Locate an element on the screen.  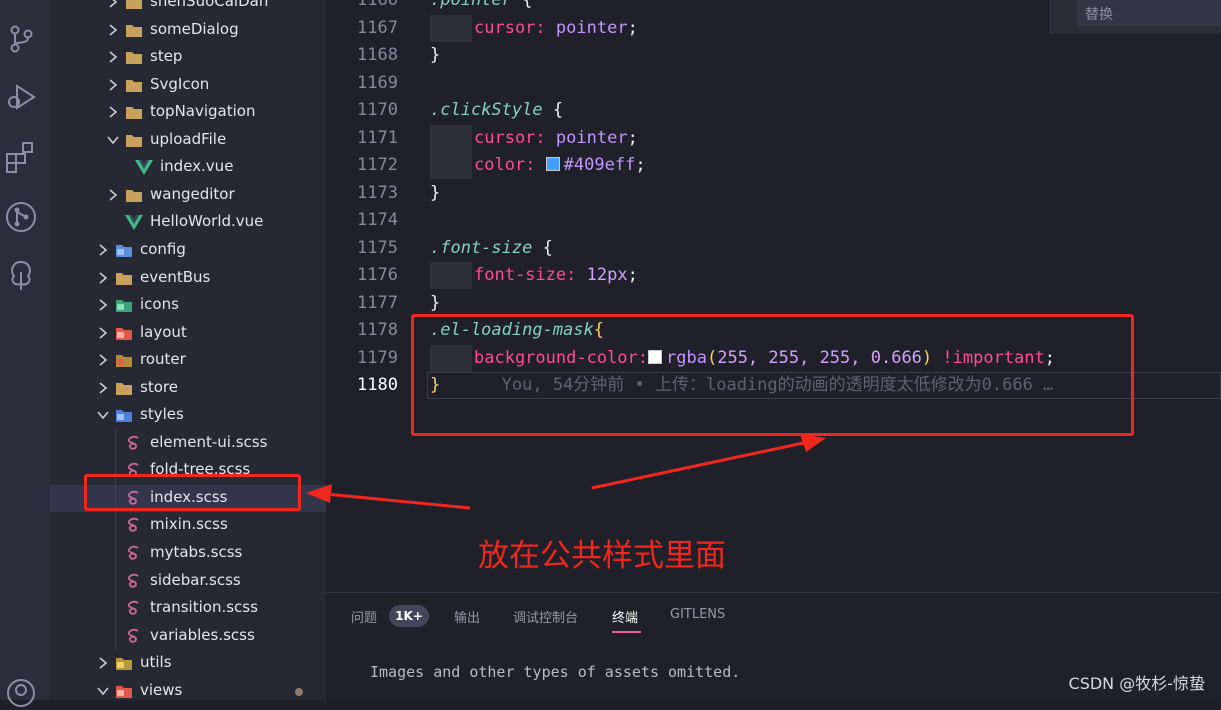
tab-debug-console: 调试控制台 is located at coordinates (545, 616).